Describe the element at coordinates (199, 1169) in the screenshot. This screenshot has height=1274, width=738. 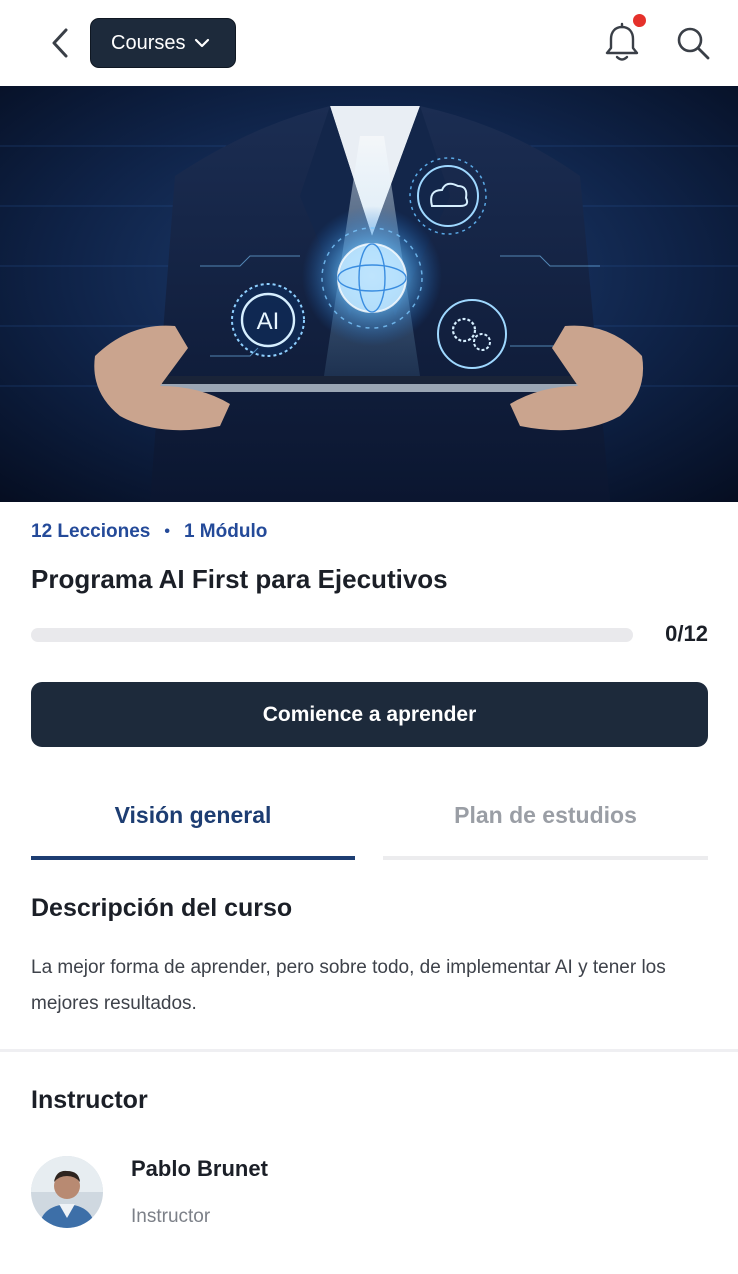
I see `instructor-name: Pablo Brunet` at that location.